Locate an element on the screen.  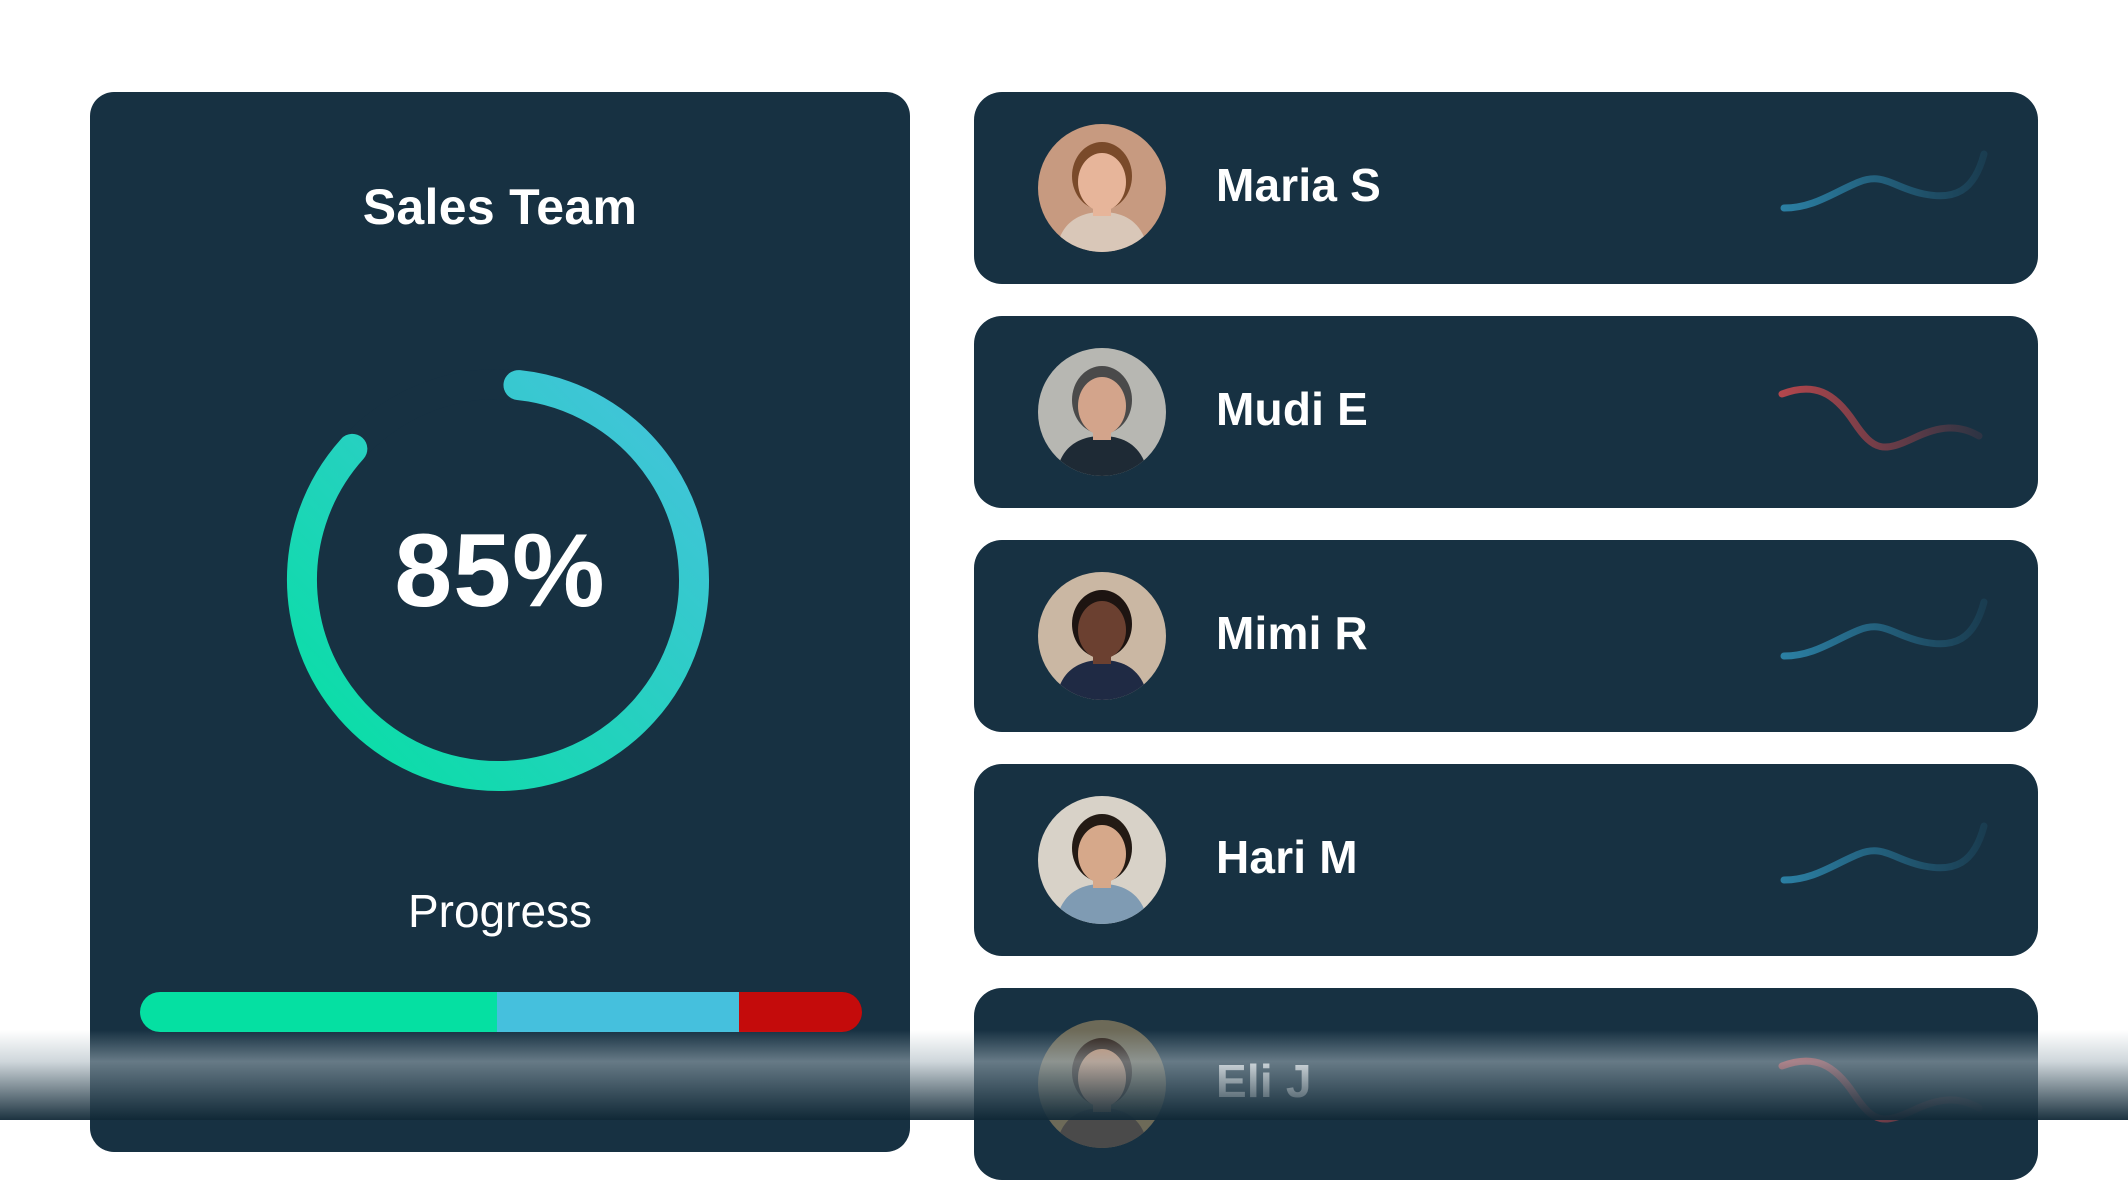
progress-label: Progress is located at coordinates (500, 911).